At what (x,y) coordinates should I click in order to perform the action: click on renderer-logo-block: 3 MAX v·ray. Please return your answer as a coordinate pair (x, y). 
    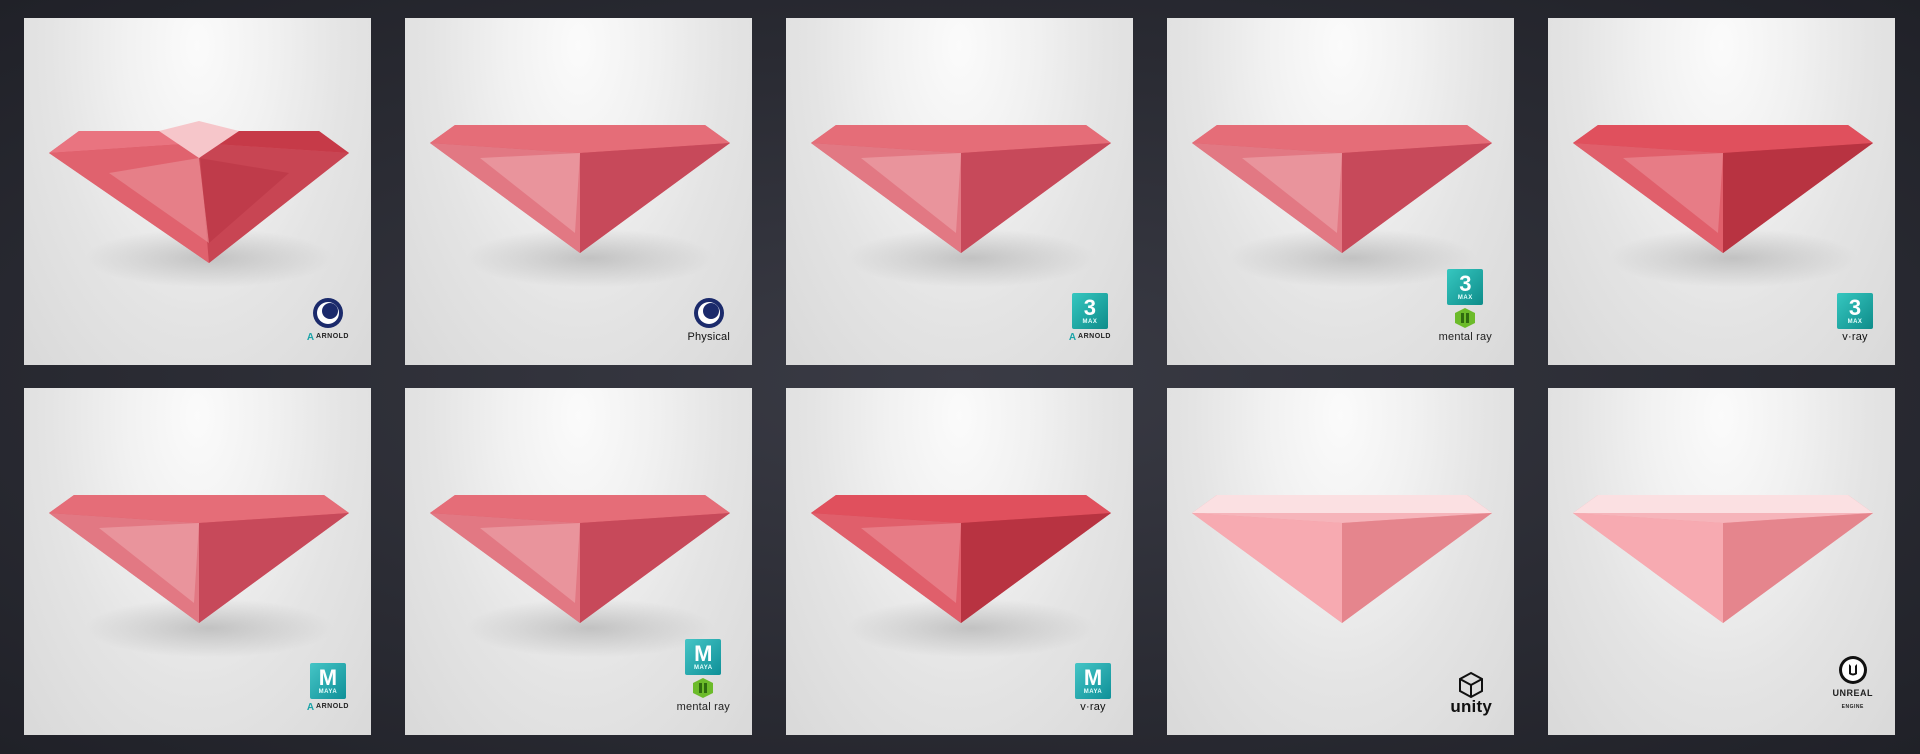
    Looking at the image, I should click on (1855, 318).